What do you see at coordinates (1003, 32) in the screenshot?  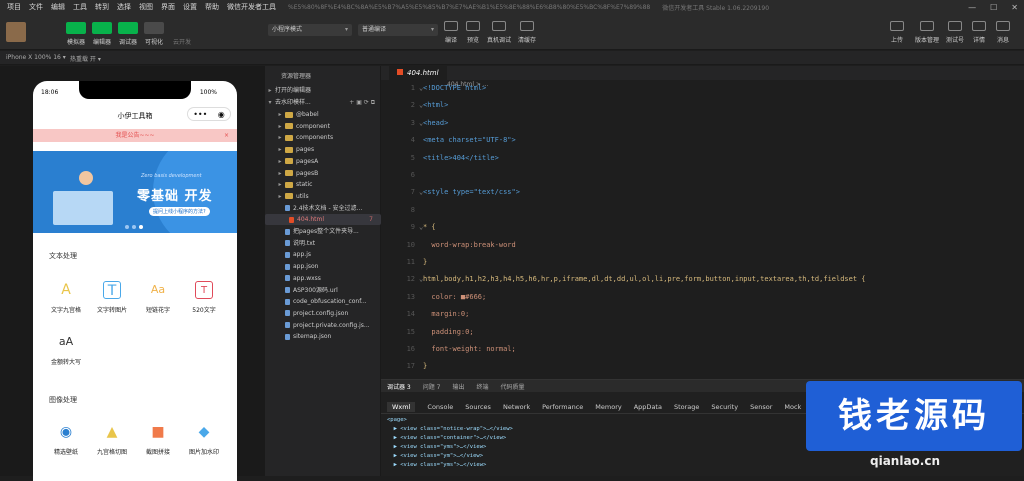 I see `messages-button: 消息` at bounding box center [1003, 32].